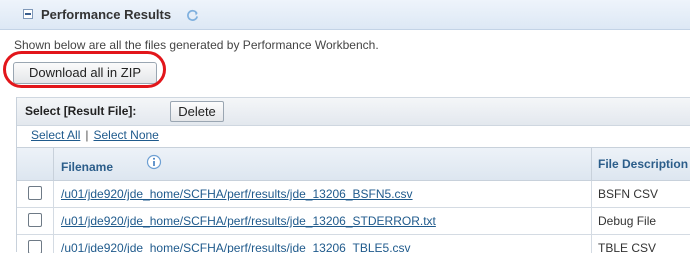  Describe the element at coordinates (84, 69) in the screenshot. I see `highlight-annotation` at that location.